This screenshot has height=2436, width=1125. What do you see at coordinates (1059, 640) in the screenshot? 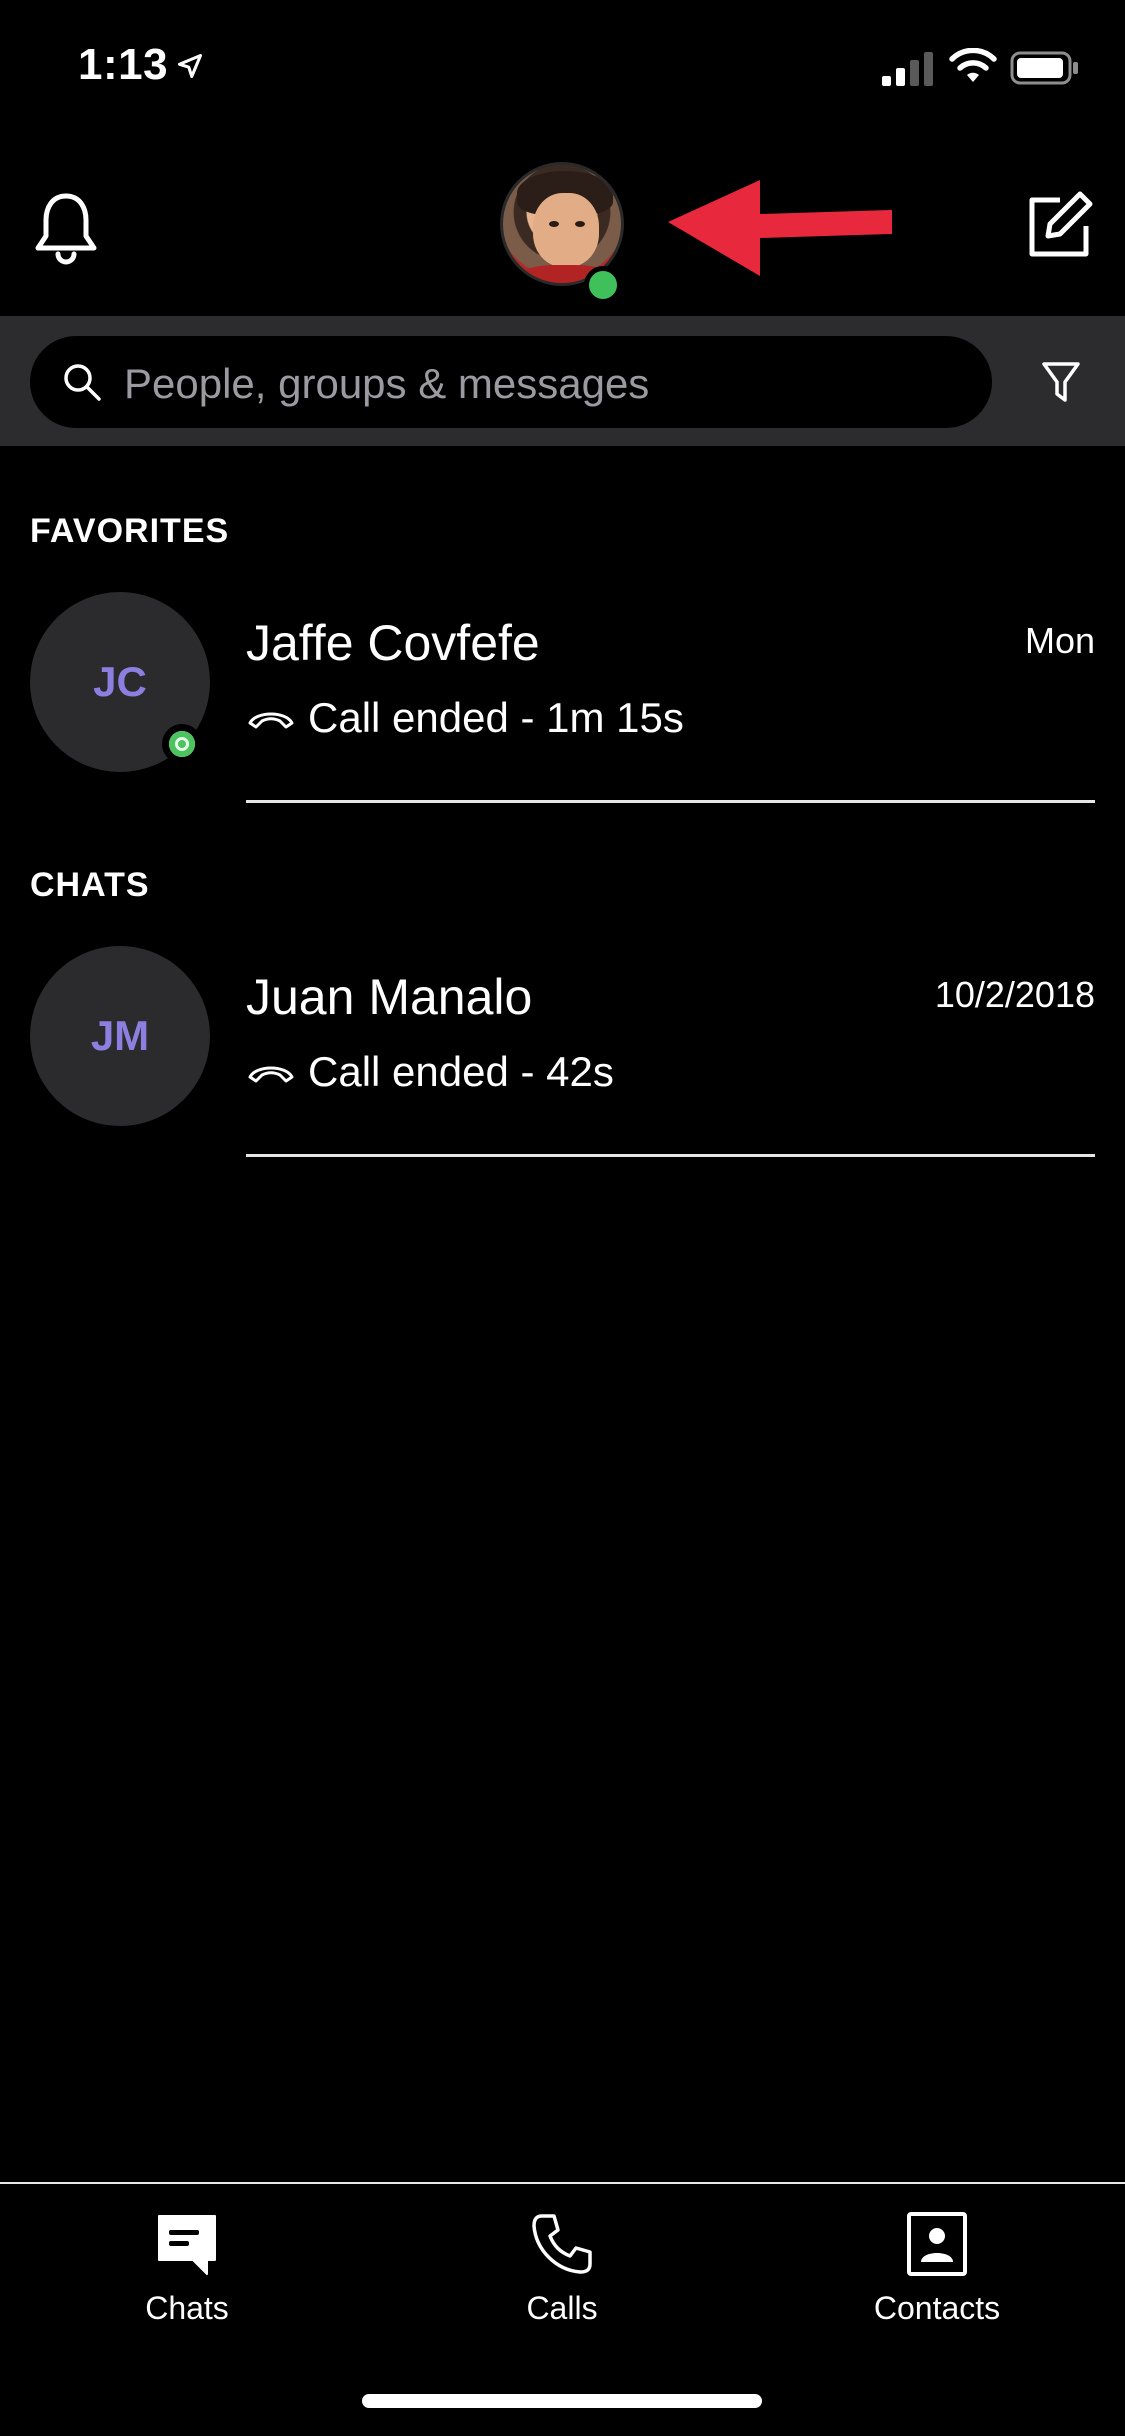
I see `last-activity-date: Mon` at bounding box center [1059, 640].